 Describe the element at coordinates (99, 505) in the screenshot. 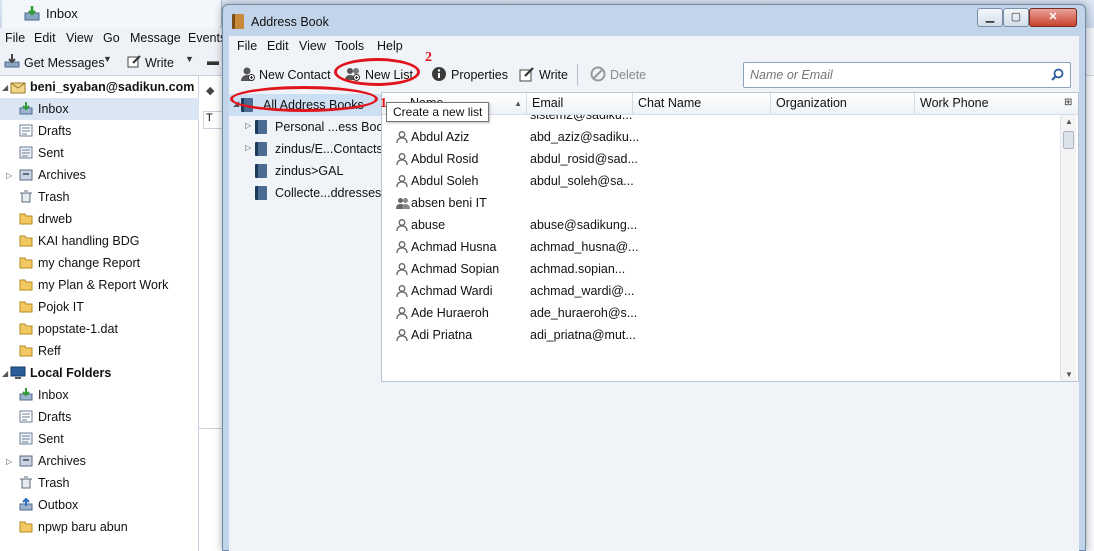

I see `folder-outbox: Outbox` at that location.